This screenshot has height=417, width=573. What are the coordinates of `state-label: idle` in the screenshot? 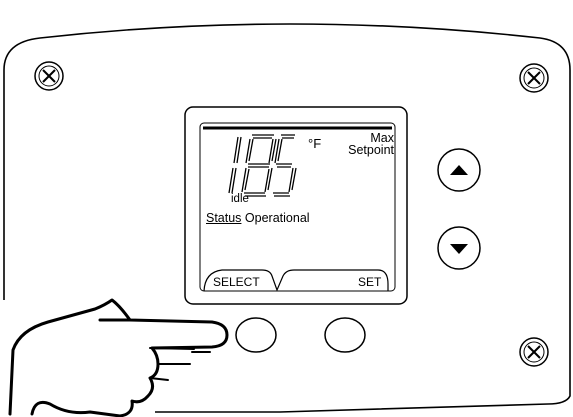 It's located at (240, 199).